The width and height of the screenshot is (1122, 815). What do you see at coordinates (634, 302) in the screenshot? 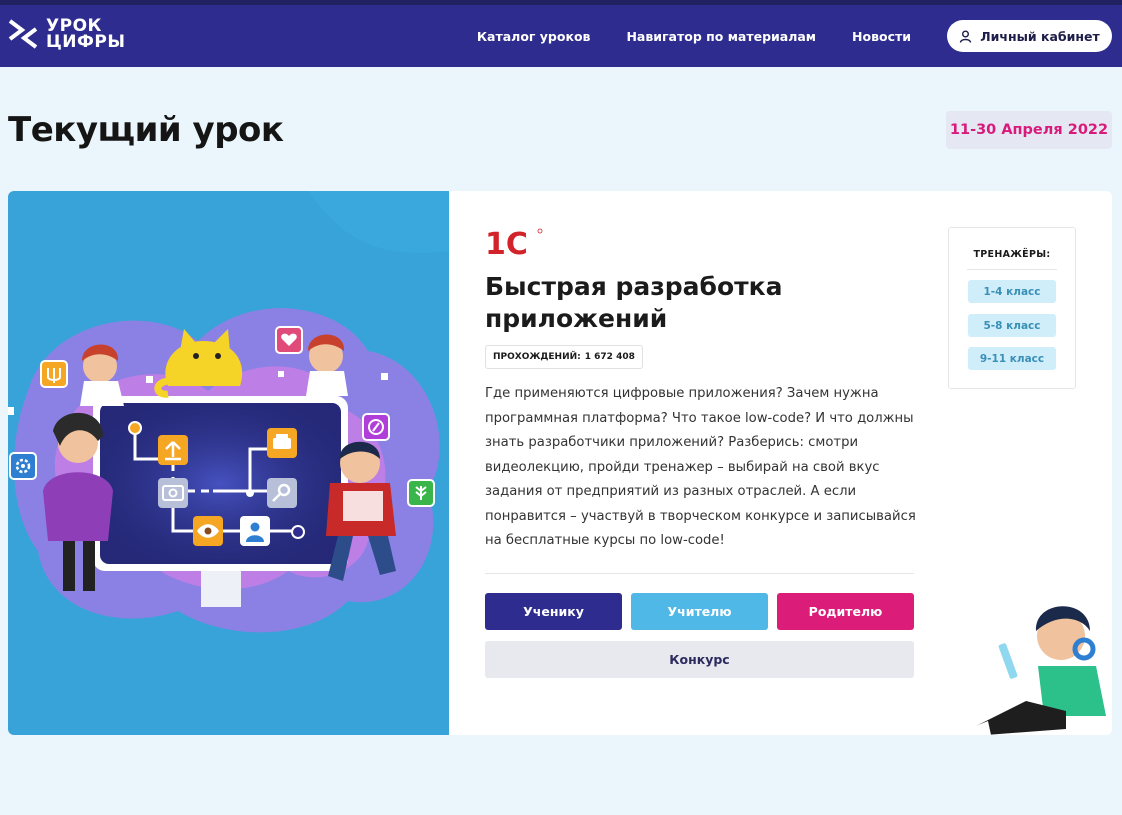
I see `lesson-title: Быстрая разработка приложений` at bounding box center [634, 302].